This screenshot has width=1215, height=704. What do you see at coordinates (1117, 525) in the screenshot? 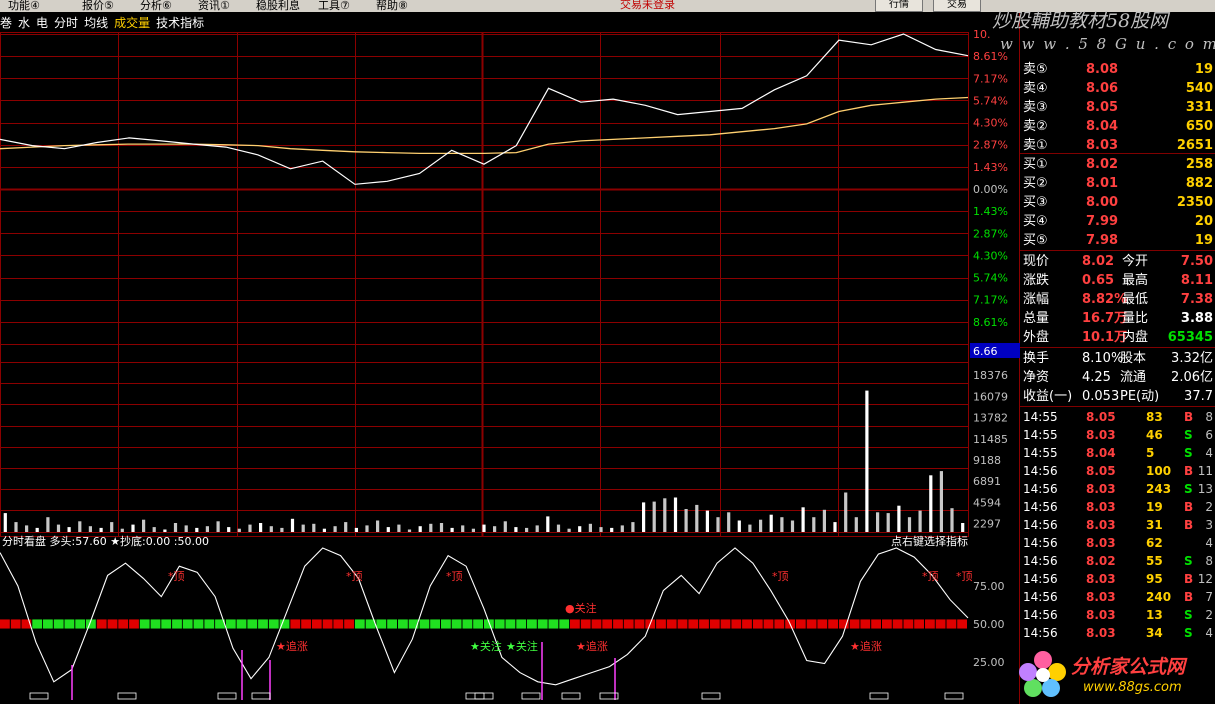
I see `tick-row: 14:56 8.03 31 B 3` at bounding box center [1117, 525].